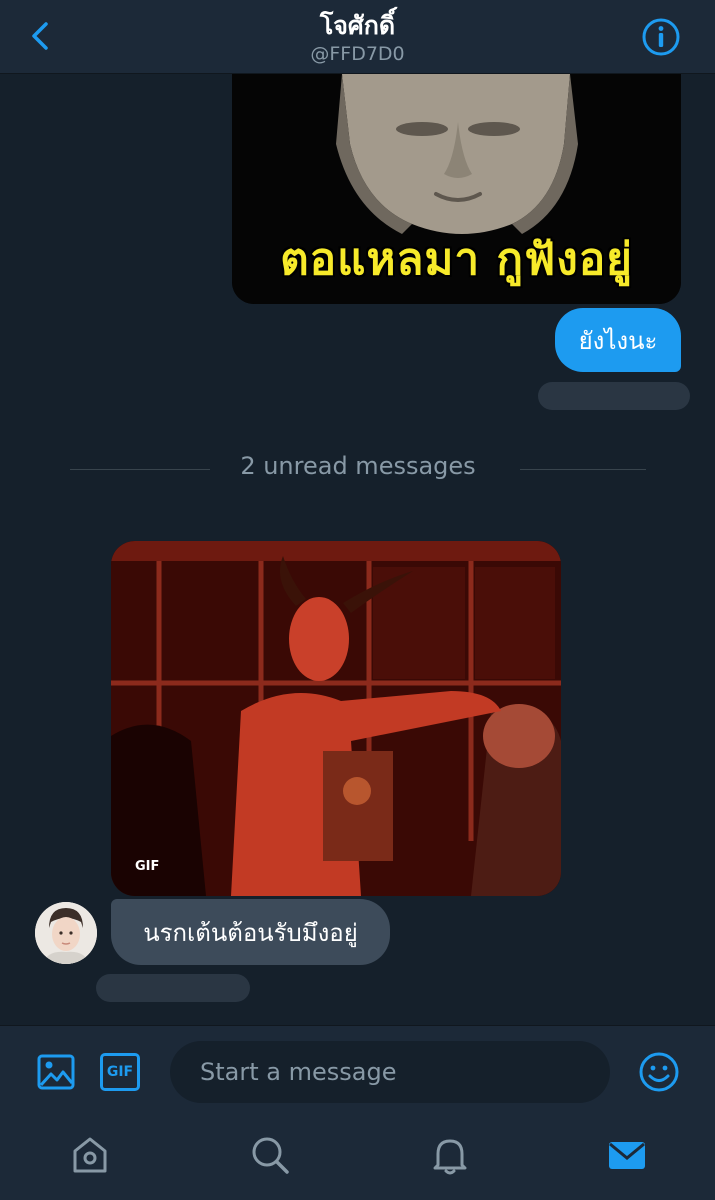  I want to click on tab-messages, so click(627, 1155).